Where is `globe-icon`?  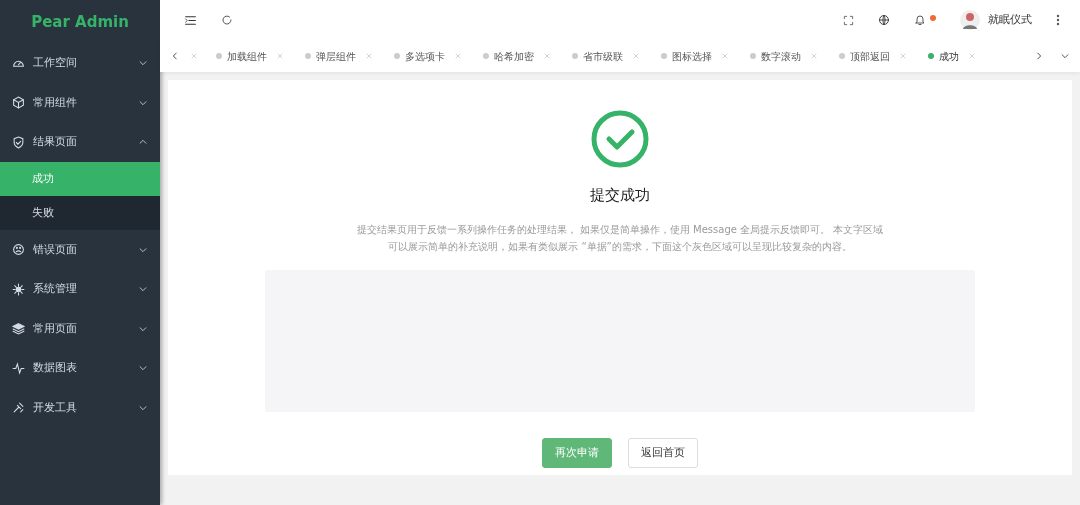
globe-icon is located at coordinates (884, 20).